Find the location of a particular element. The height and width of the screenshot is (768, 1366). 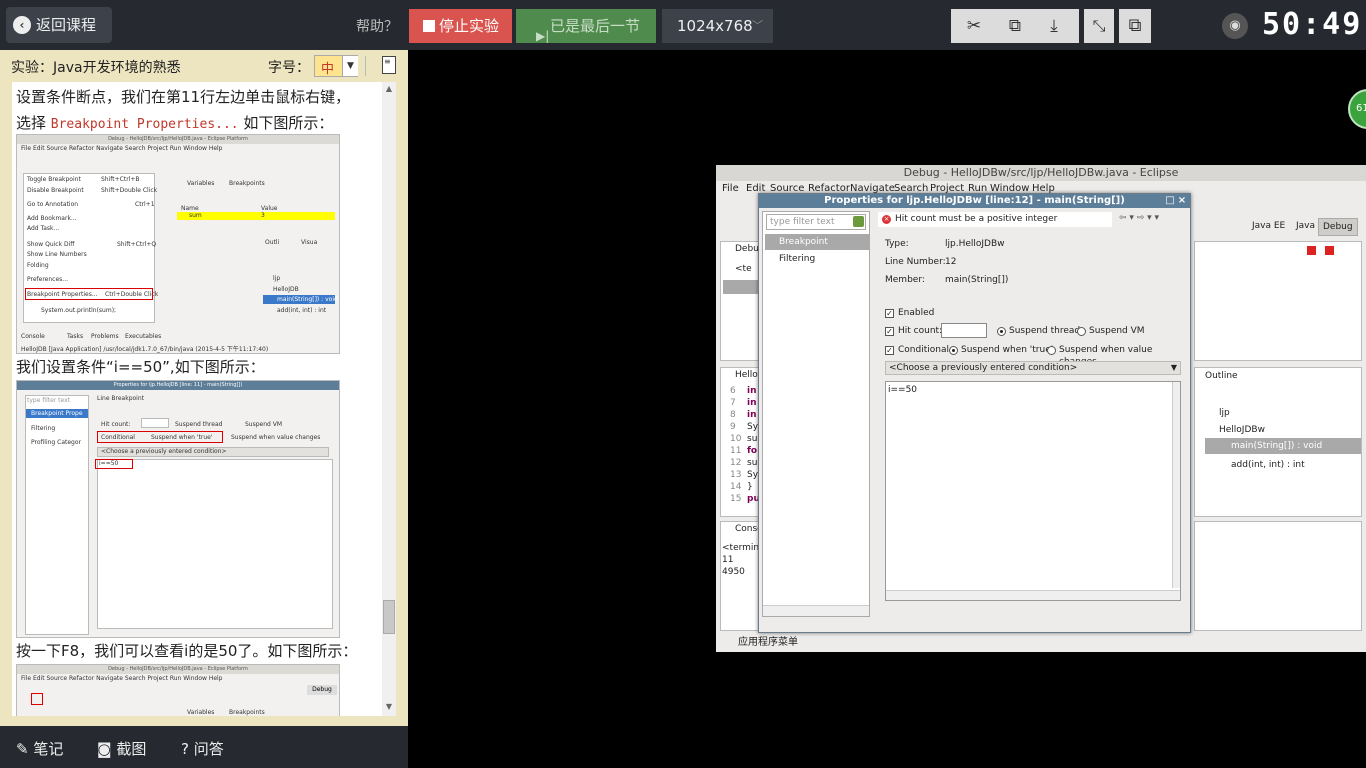

nav-filtering: Filtering is located at coordinates (817, 259).